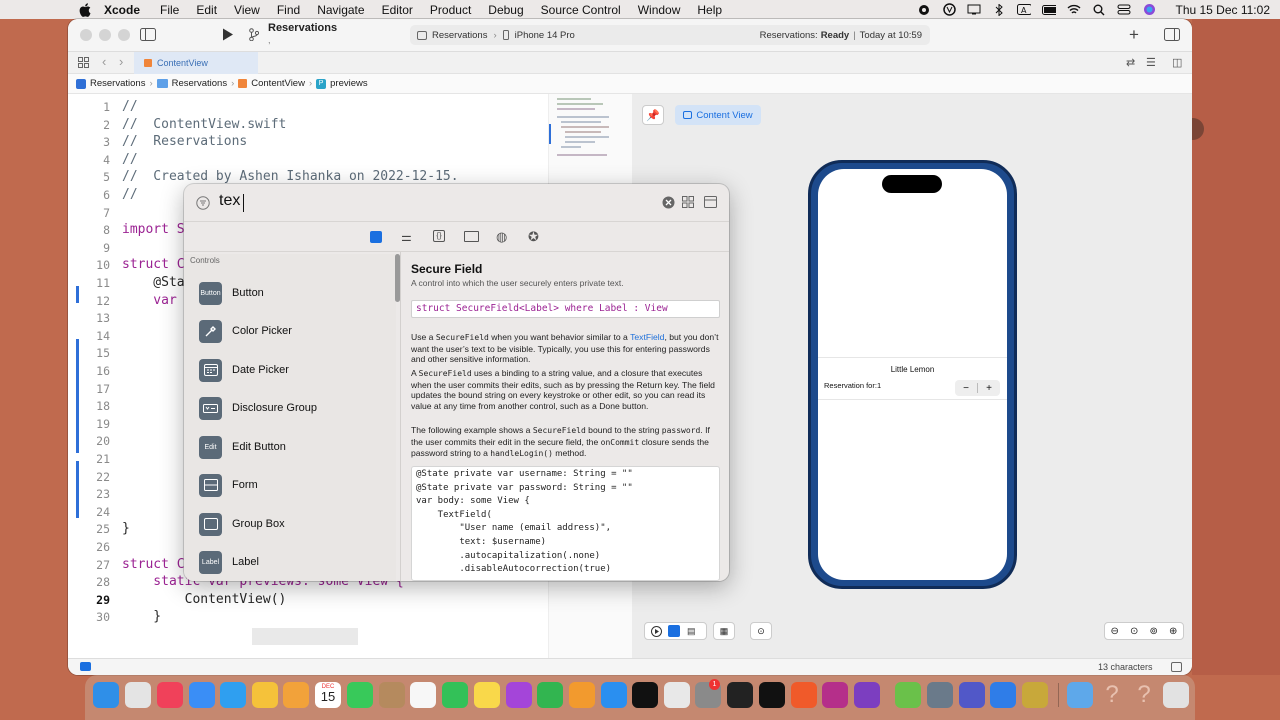  What do you see at coordinates (582, 695) in the screenshot?
I see `pages-icon` at bounding box center [582, 695].